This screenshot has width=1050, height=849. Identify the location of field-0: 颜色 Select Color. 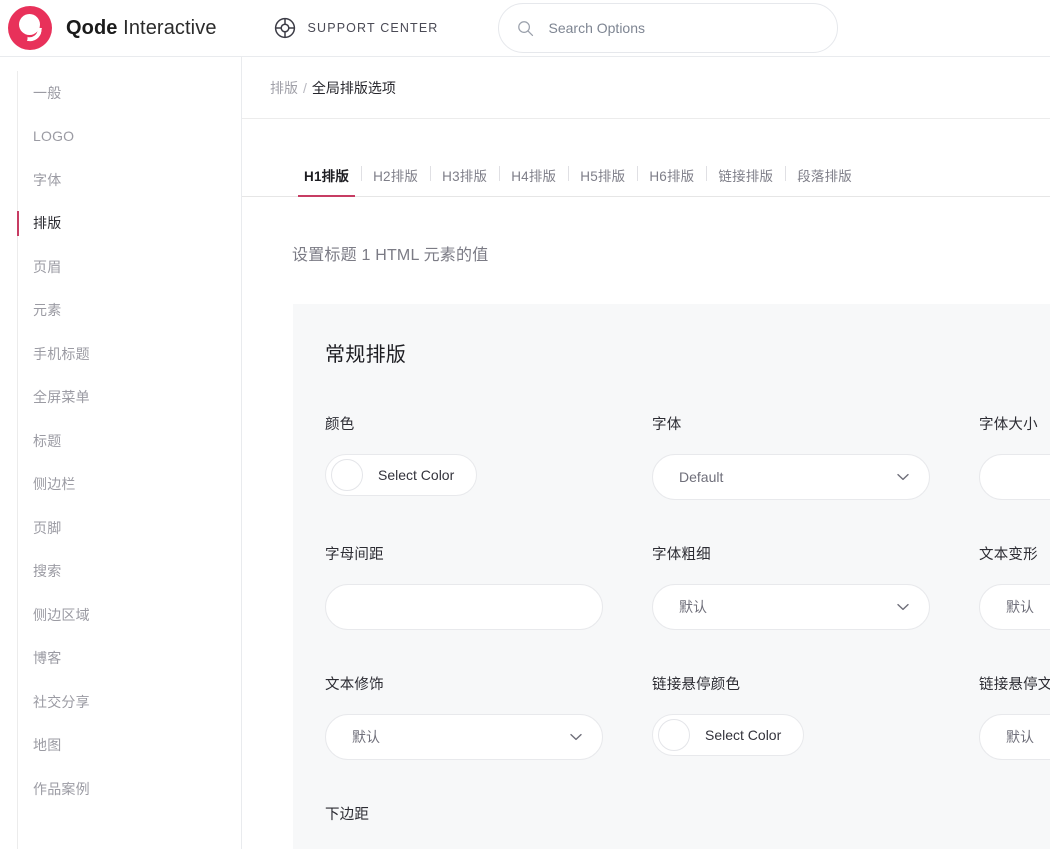
(488, 456).